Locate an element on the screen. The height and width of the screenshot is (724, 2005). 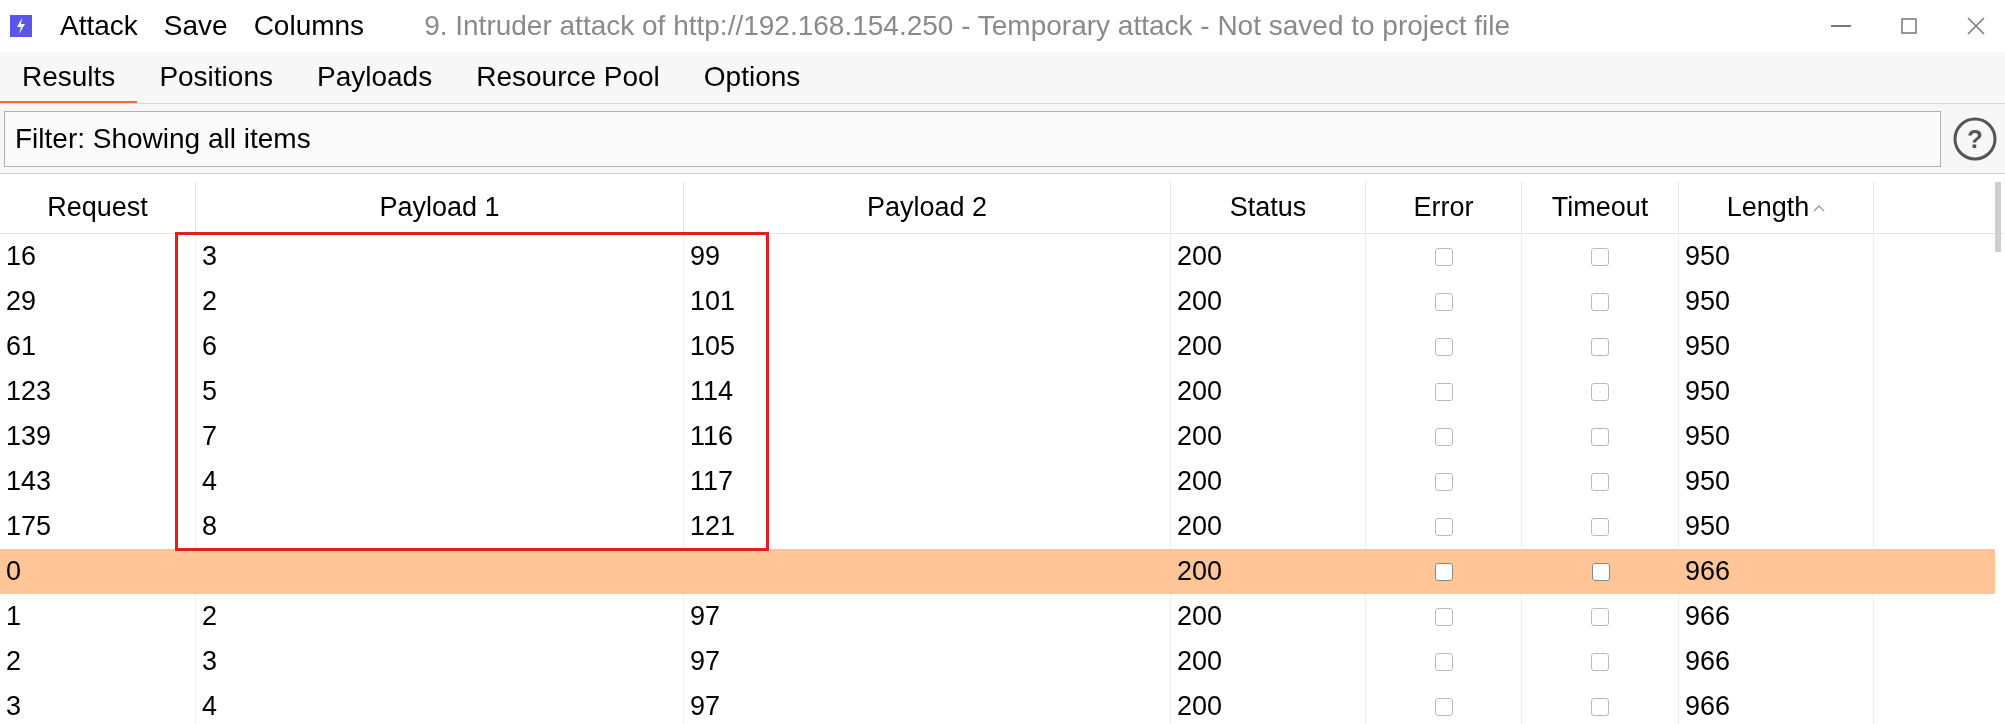
table-cell-text: 5 is located at coordinates (209, 392).